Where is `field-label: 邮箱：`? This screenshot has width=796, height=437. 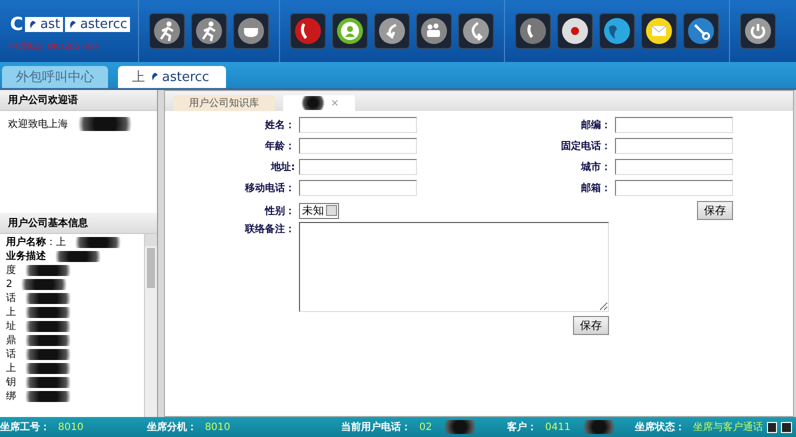 field-label: 邮箱： is located at coordinates (595, 188).